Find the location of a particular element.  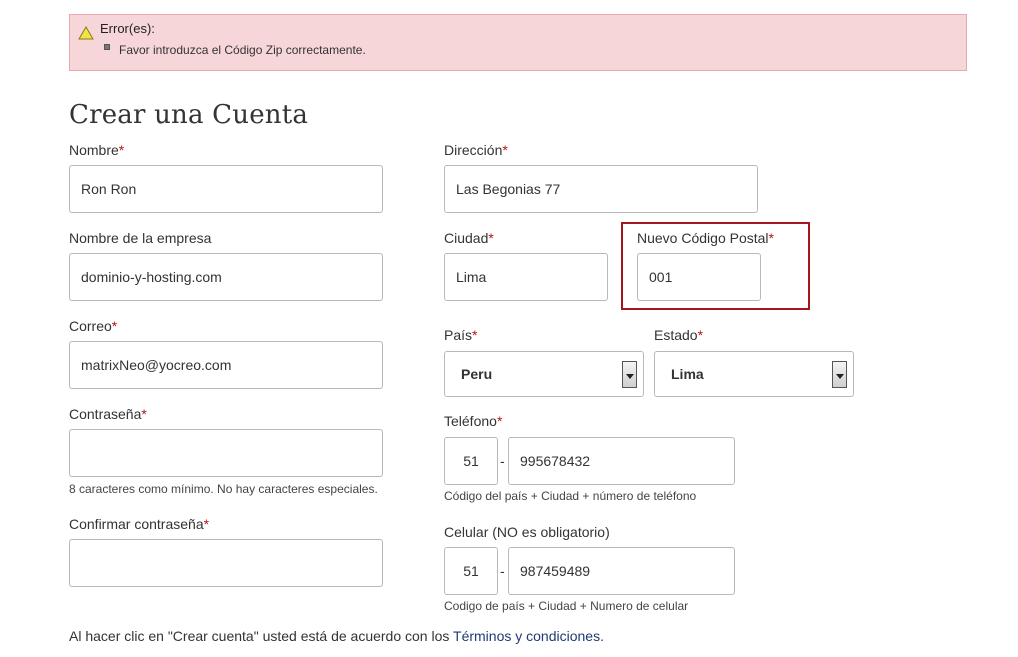

terms-suffix: . is located at coordinates (602, 636).